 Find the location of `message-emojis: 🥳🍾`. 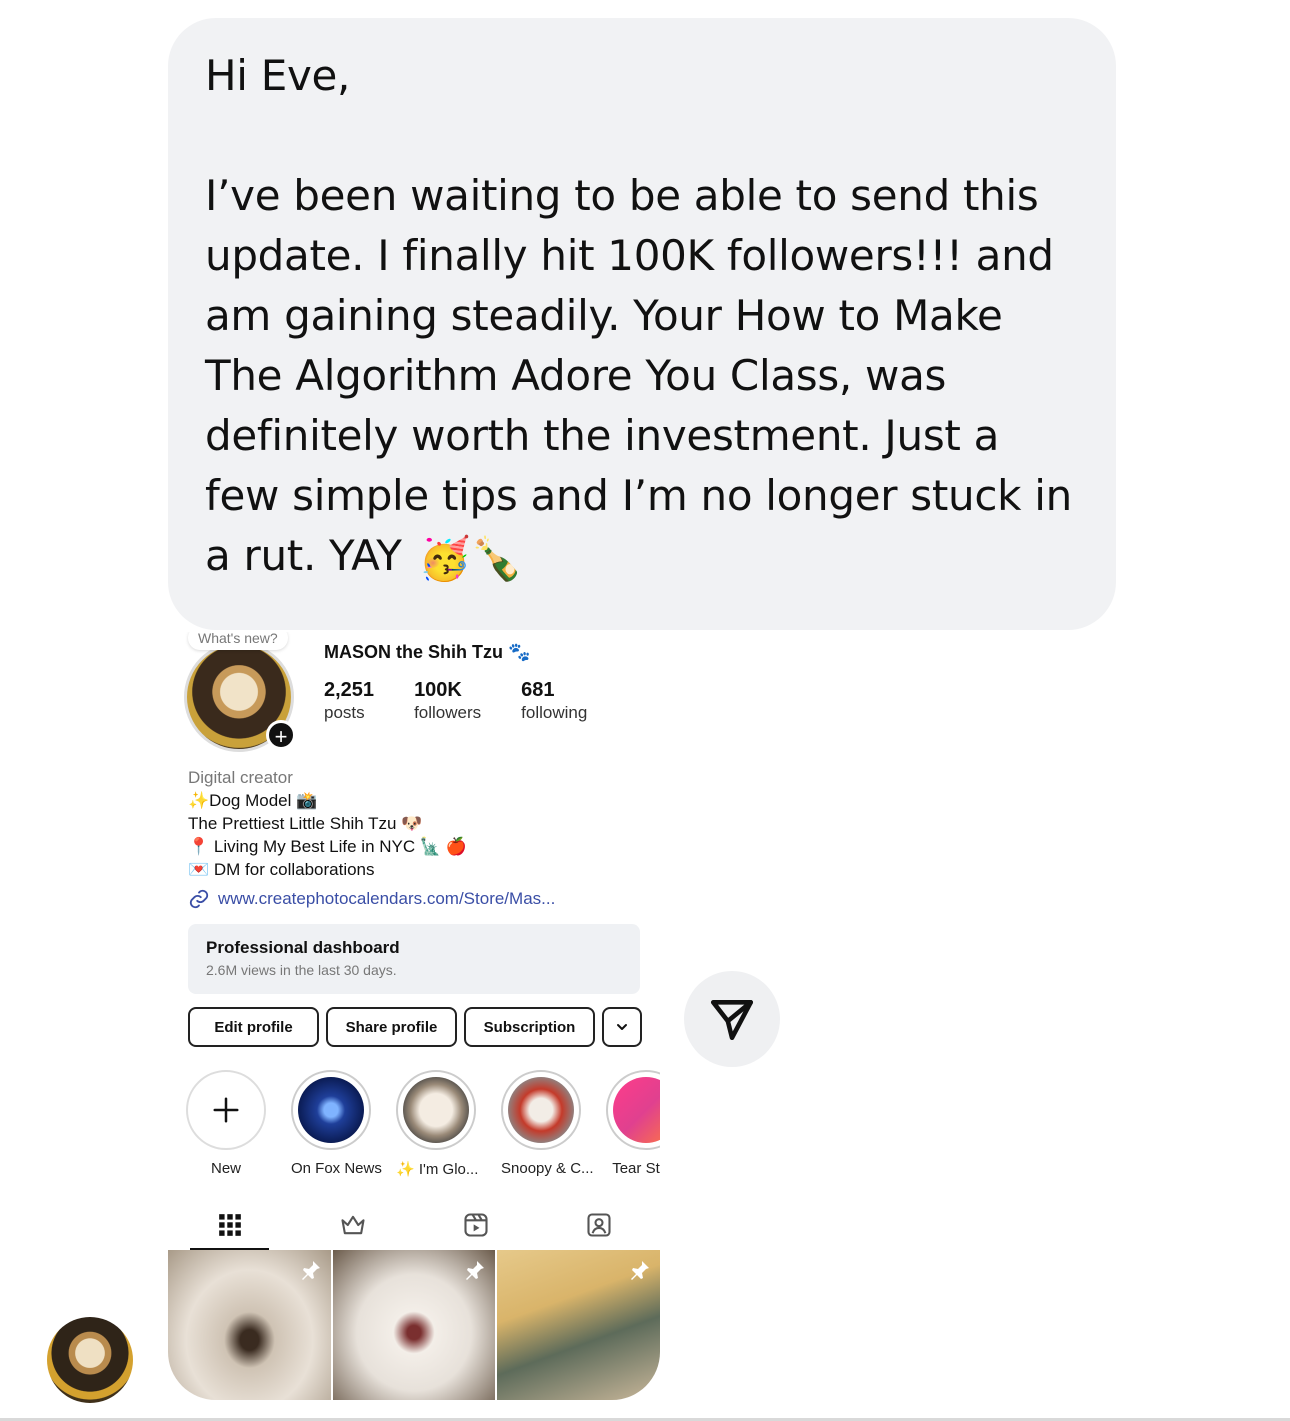

message-emojis: 🥳🍾 is located at coordinates (470, 558).